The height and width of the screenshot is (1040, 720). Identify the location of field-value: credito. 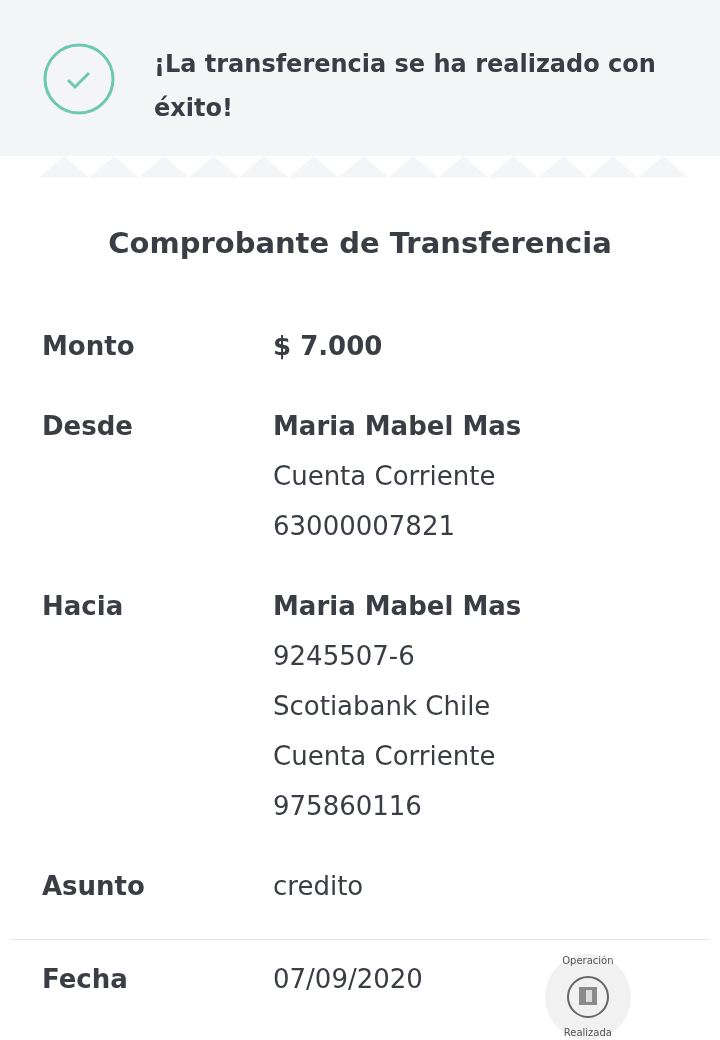
(318, 886).